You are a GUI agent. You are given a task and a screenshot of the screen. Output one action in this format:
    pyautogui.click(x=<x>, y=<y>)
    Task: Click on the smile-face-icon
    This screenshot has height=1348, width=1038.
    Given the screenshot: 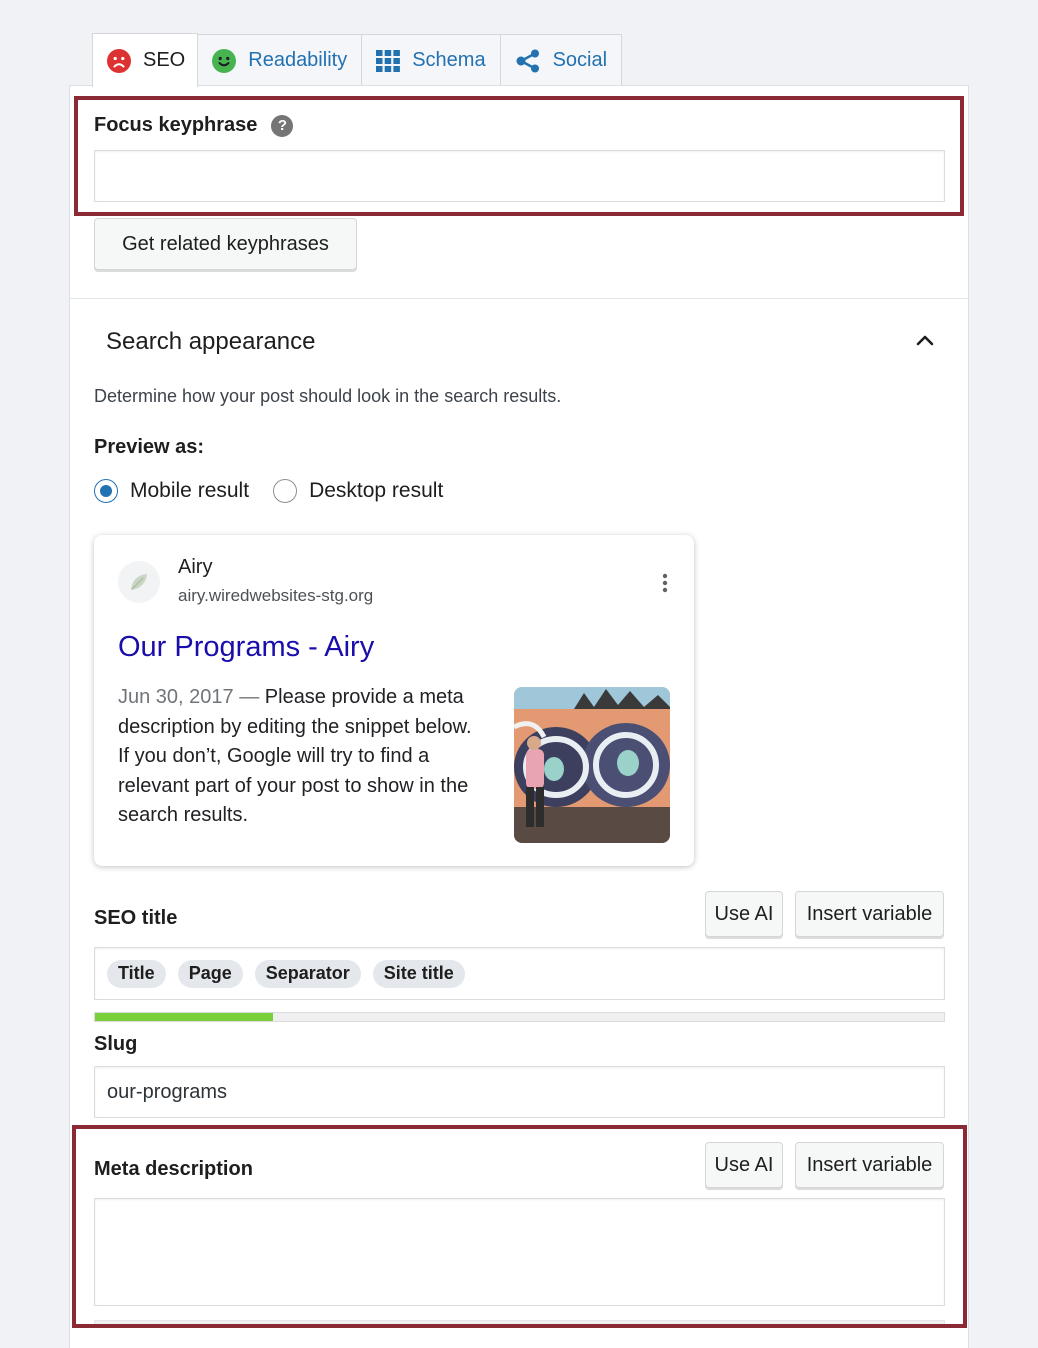 What is the action you would take?
    pyautogui.click(x=224, y=60)
    